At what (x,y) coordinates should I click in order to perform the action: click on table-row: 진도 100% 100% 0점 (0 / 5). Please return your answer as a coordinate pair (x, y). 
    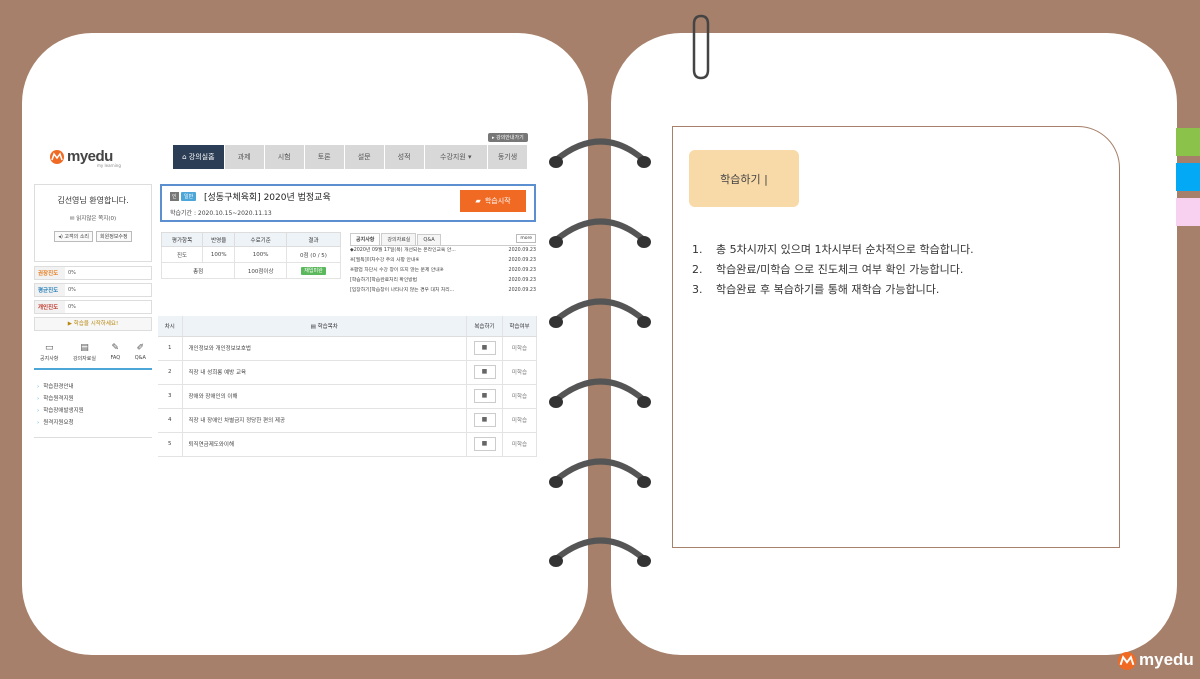
    Looking at the image, I should click on (251, 254).